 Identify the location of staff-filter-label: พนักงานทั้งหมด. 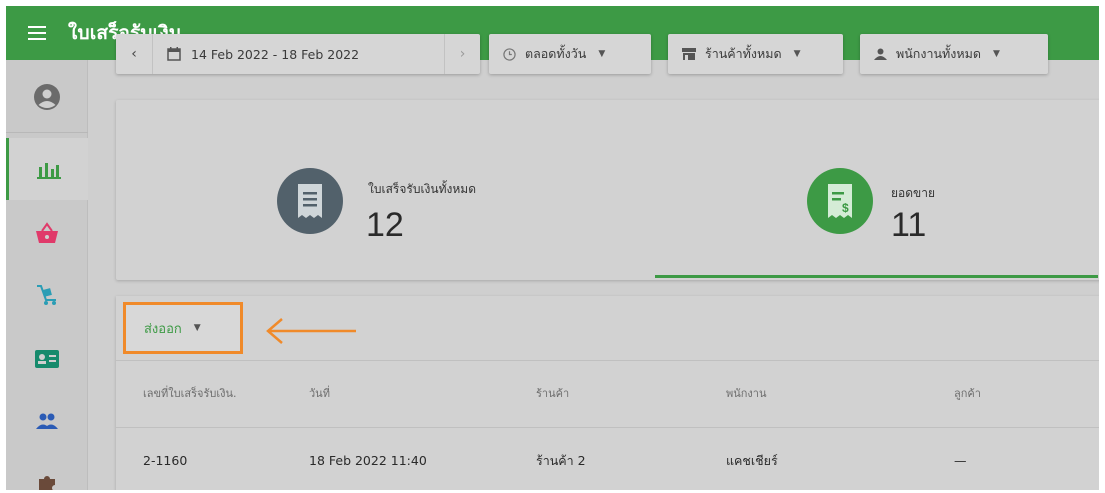
(938, 53).